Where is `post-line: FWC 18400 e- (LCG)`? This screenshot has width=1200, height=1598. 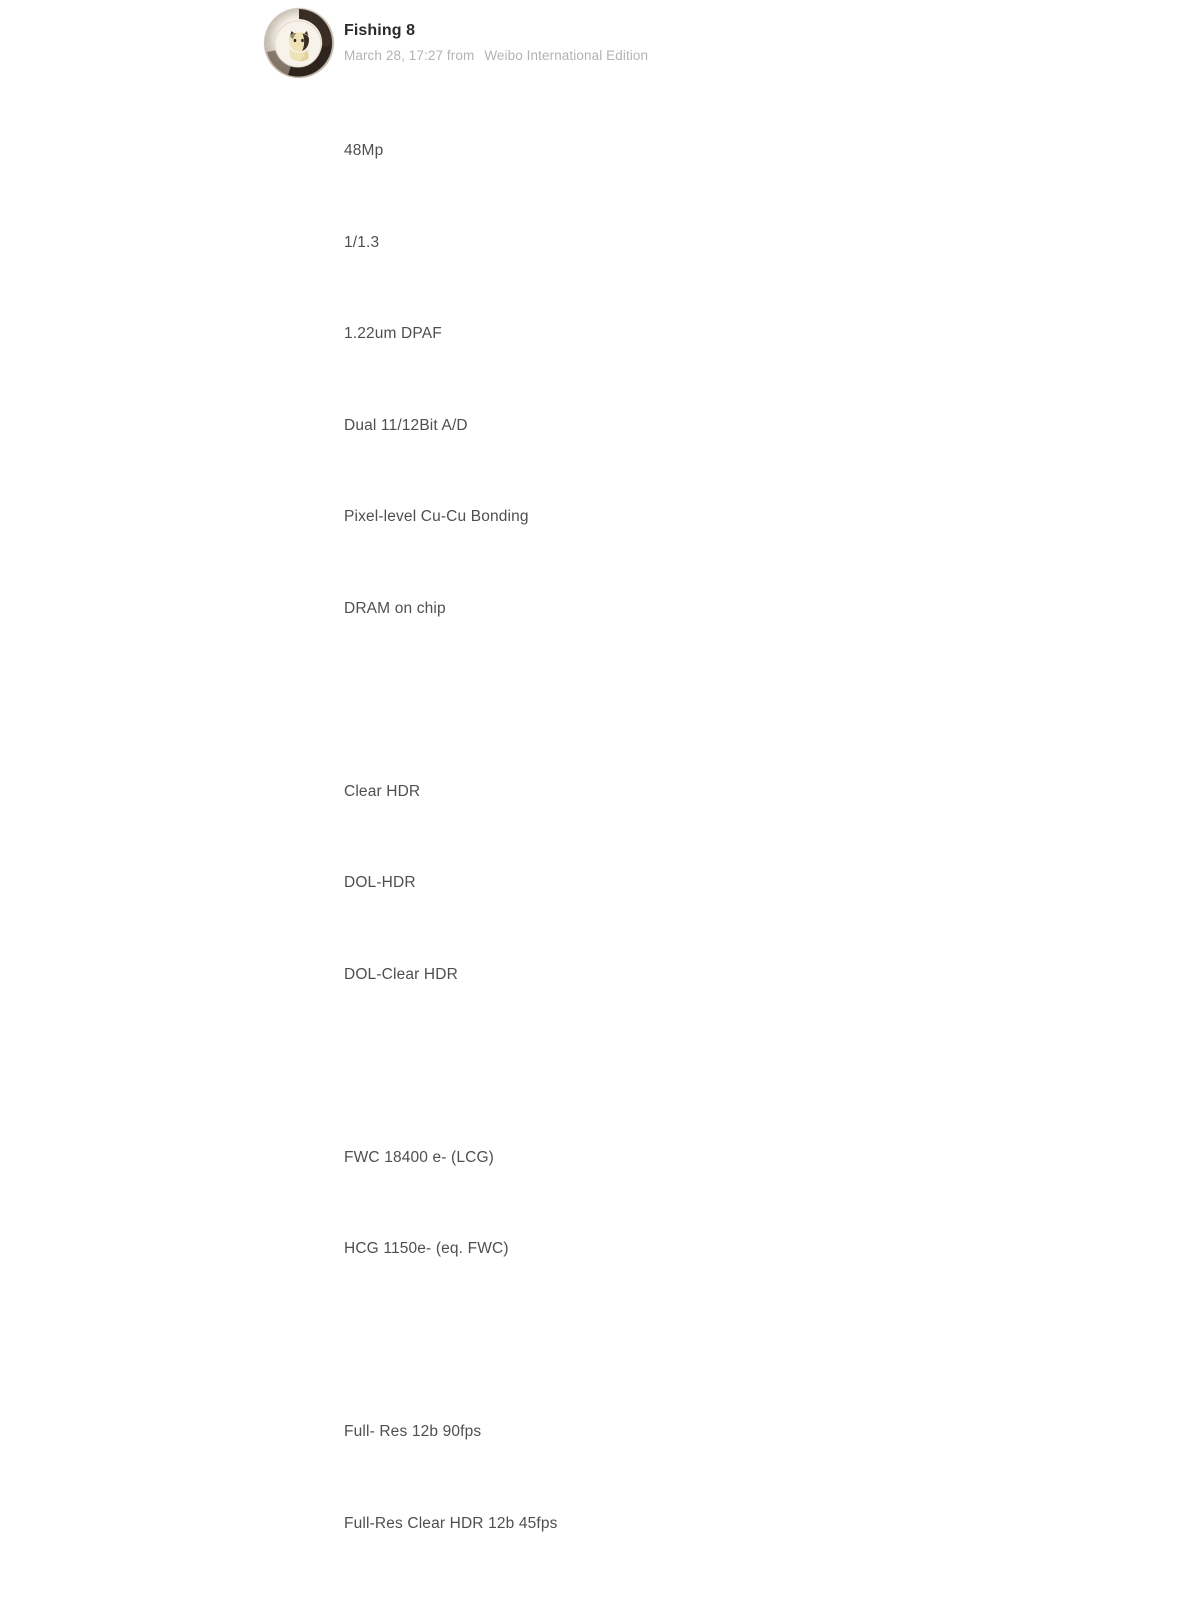 post-line: FWC 18400 e- (LCG) is located at coordinates (419, 1157).